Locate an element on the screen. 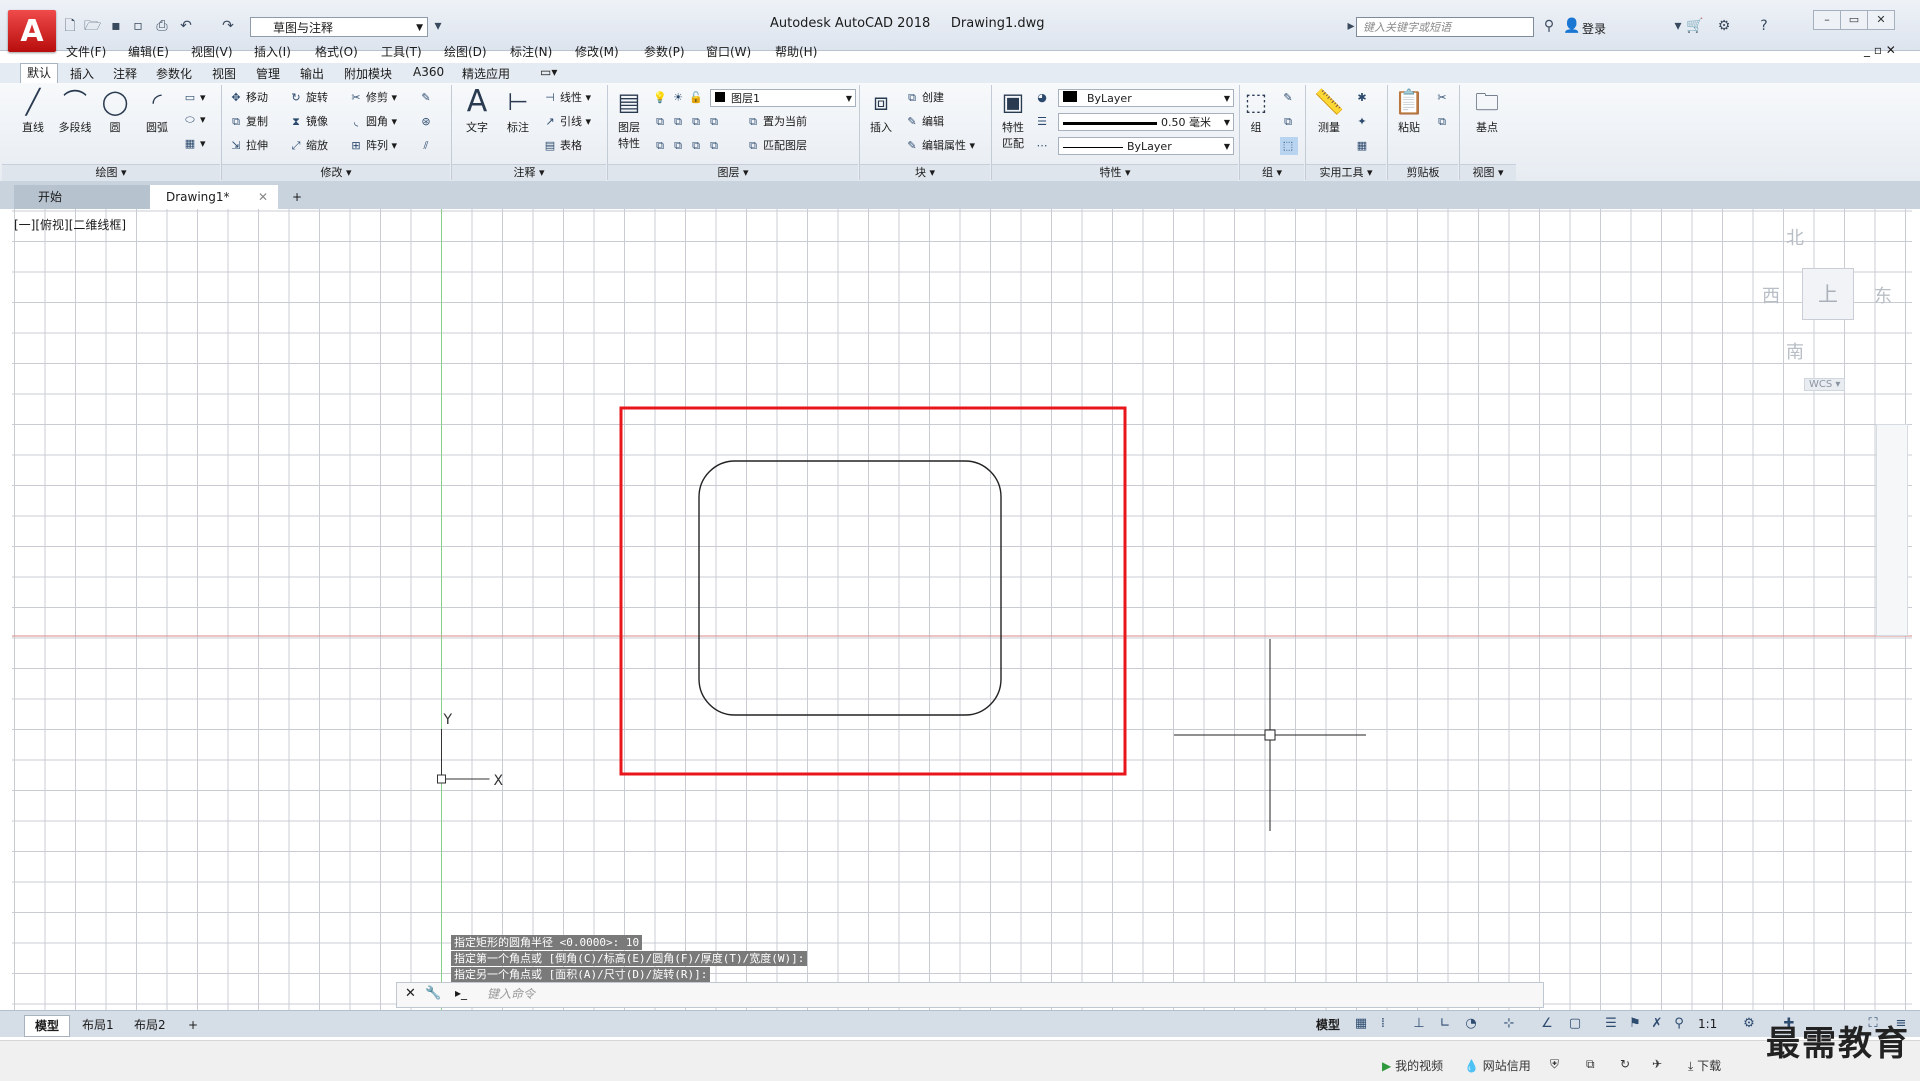  layer-properties-tool: ▤ 图层 特性 is located at coordinates (629, 118).